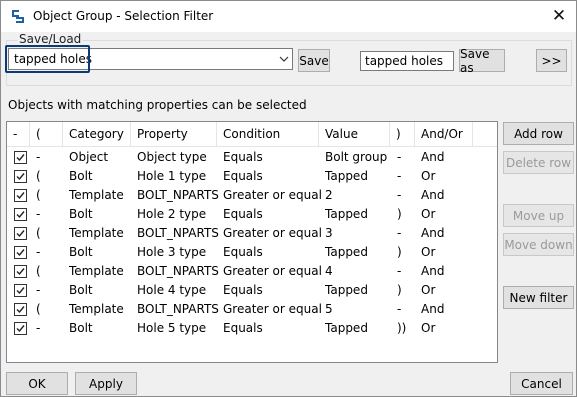 This screenshot has width=577, height=397. What do you see at coordinates (171, 214) in the screenshot?
I see `cell-property: Hole 2 type` at bounding box center [171, 214].